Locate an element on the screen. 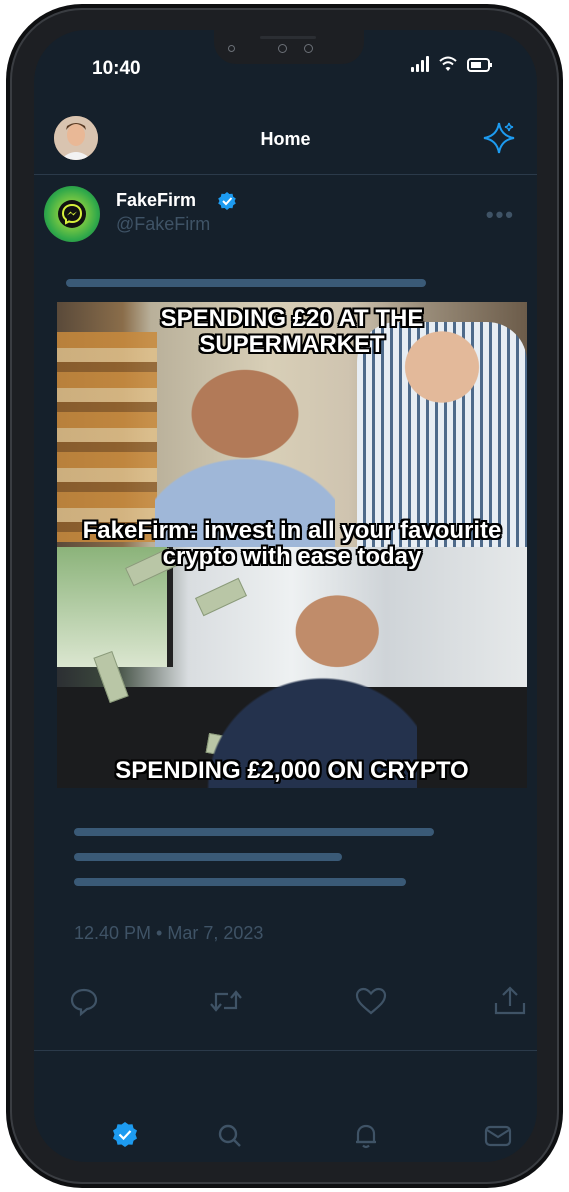 The image size is (569, 1192). signal-icon is located at coordinates (420, 64).